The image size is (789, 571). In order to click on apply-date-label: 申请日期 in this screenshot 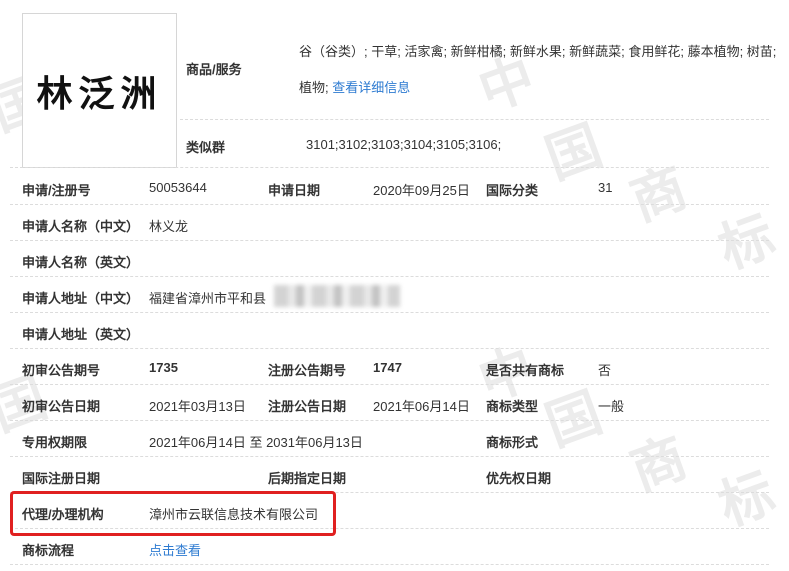, I will do `click(294, 190)`.